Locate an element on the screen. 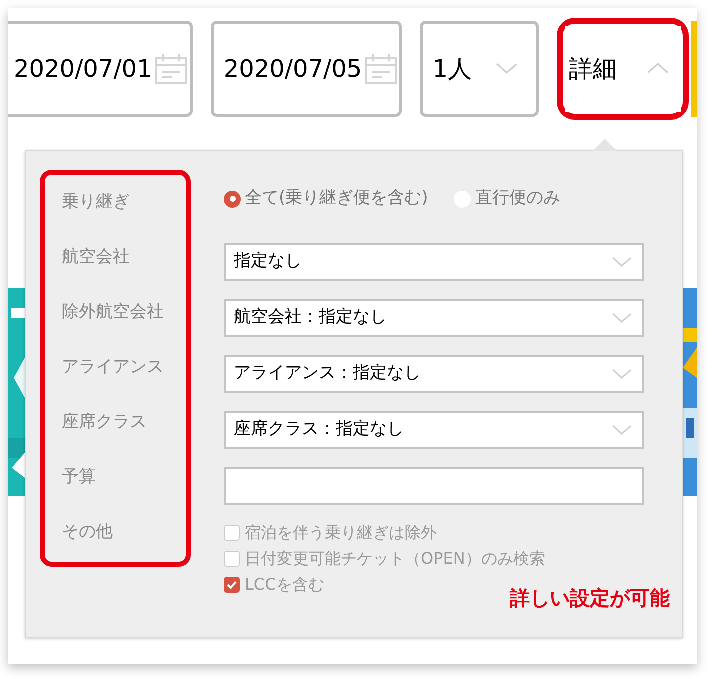  dropdown-field: 指定なし is located at coordinates (434, 262).